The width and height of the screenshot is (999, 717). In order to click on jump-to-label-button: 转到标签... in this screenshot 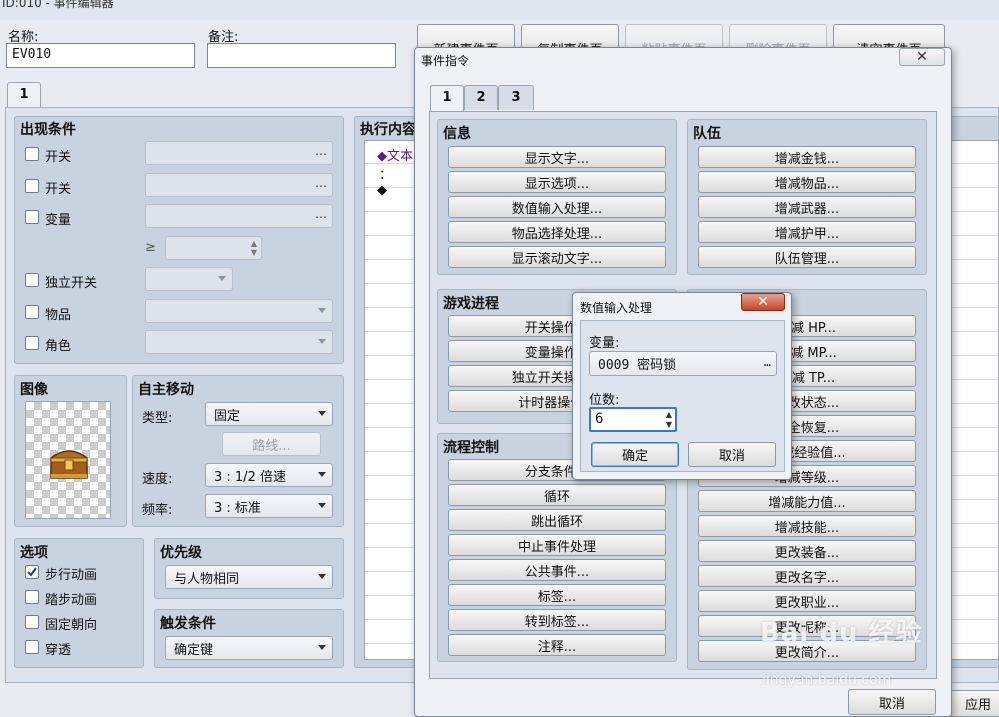, I will do `click(557, 620)`.